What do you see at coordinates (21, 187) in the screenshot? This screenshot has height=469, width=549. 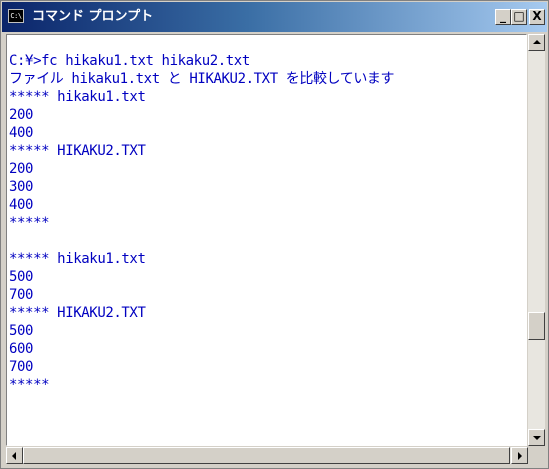 I see `console-line: 300` at bounding box center [21, 187].